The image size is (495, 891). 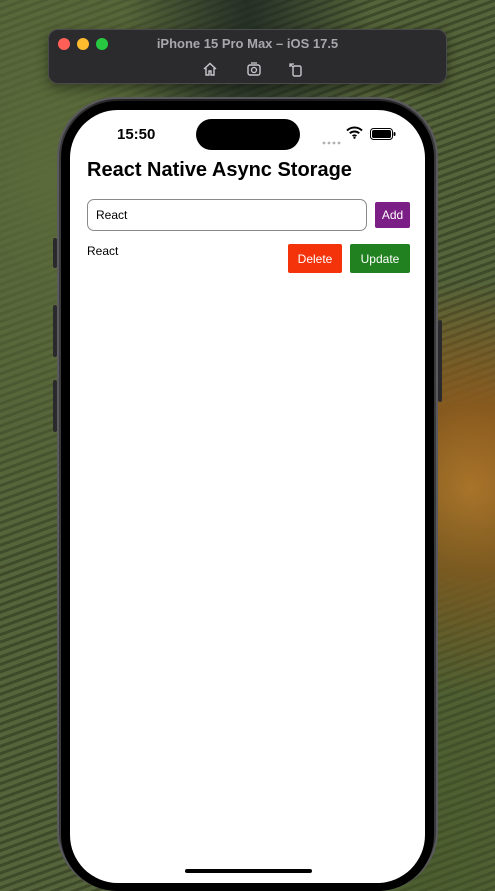 I want to click on screenshot-icon, so click(x=254, y=69).